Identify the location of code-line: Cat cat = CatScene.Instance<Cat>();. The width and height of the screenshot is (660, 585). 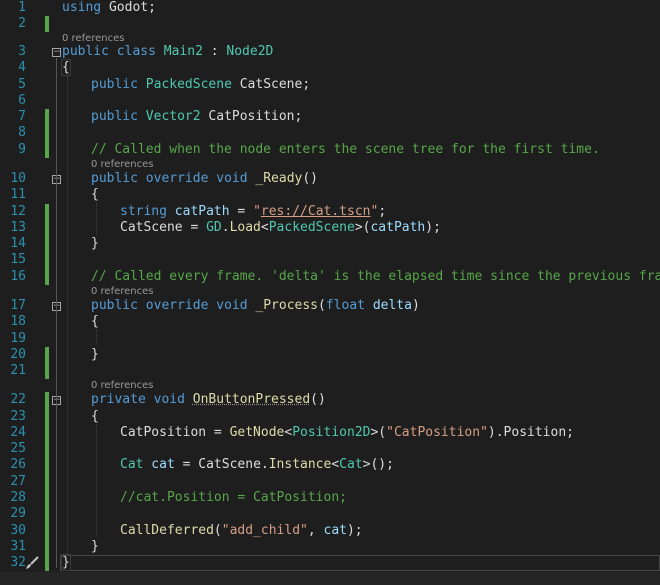
(257, 465).